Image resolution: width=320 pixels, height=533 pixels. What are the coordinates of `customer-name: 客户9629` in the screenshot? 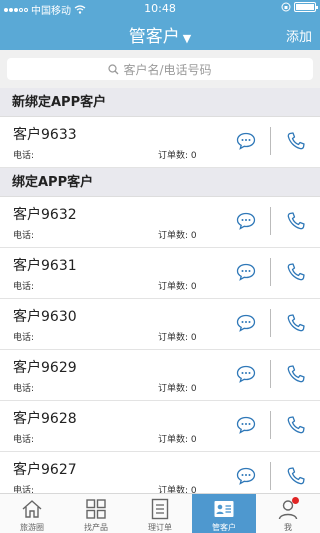 It's located at (45, 368).